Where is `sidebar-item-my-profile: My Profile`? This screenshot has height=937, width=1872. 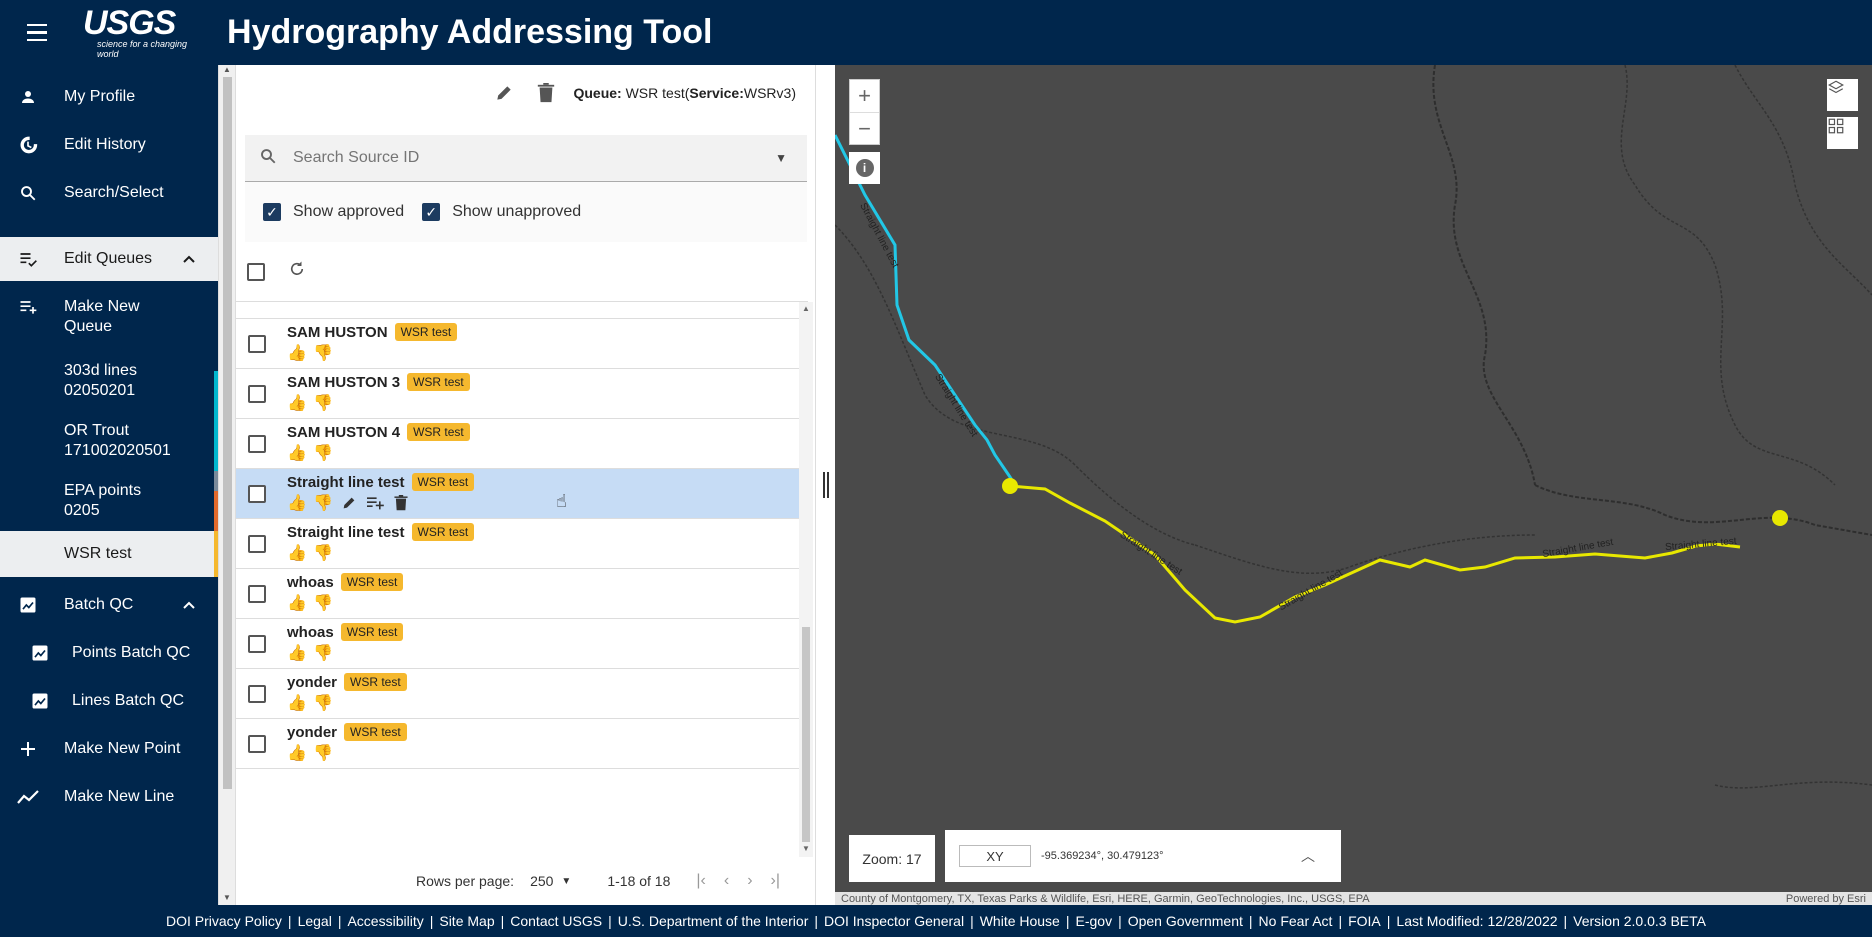
sidebar-item-my-profile: My Profile is located at coordinates (109, 97).